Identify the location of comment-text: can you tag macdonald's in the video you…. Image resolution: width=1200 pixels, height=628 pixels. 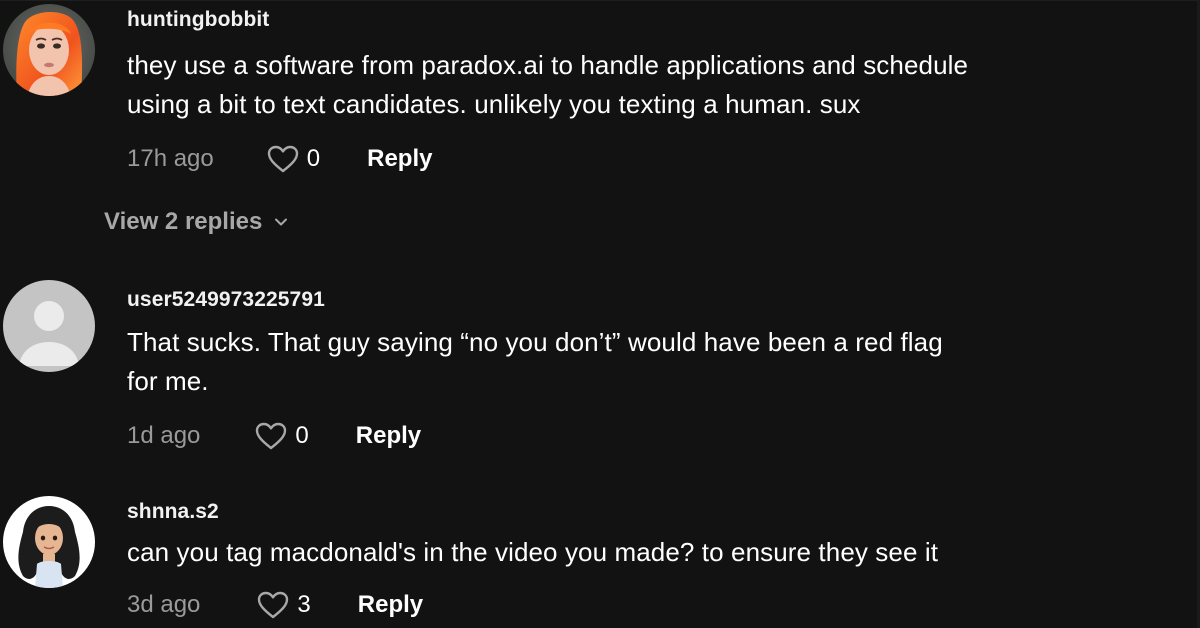
(657, 552).